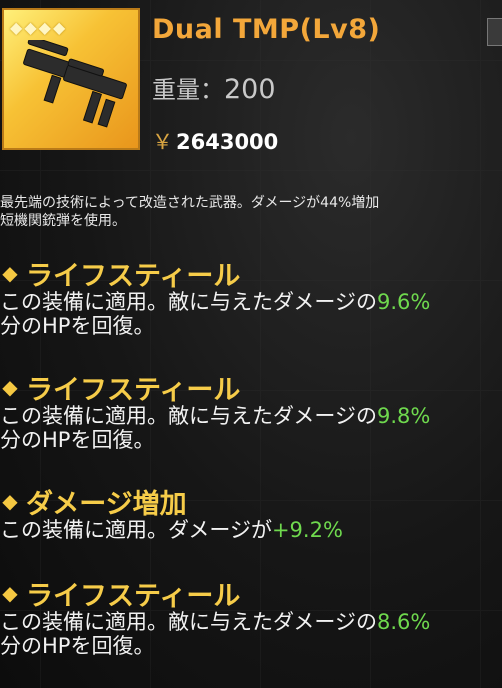 Image resolution: width=502 pixels, height=688 pixels. Describe the element at coordinates (215, 622) in the screenshot. I see `effect-text: この装備に適用。敵に与えたダメージの8.6%` at that location.